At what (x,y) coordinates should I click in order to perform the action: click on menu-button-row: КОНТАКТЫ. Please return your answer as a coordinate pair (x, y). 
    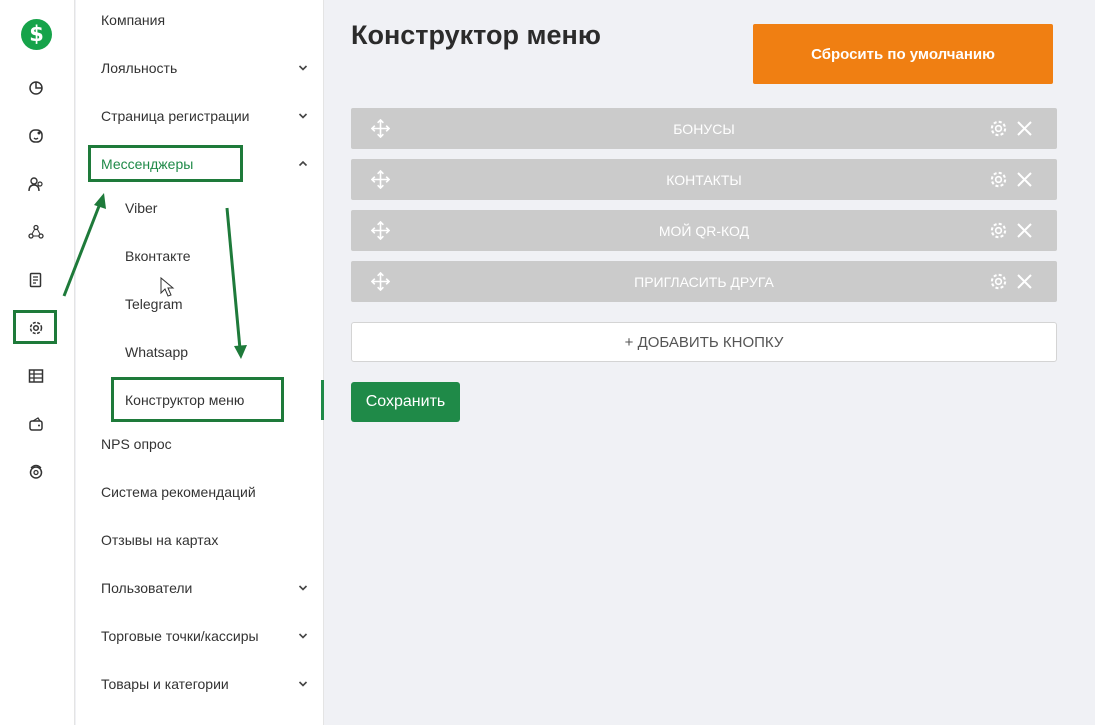
    Looking at the image, I should click on (704, 179).